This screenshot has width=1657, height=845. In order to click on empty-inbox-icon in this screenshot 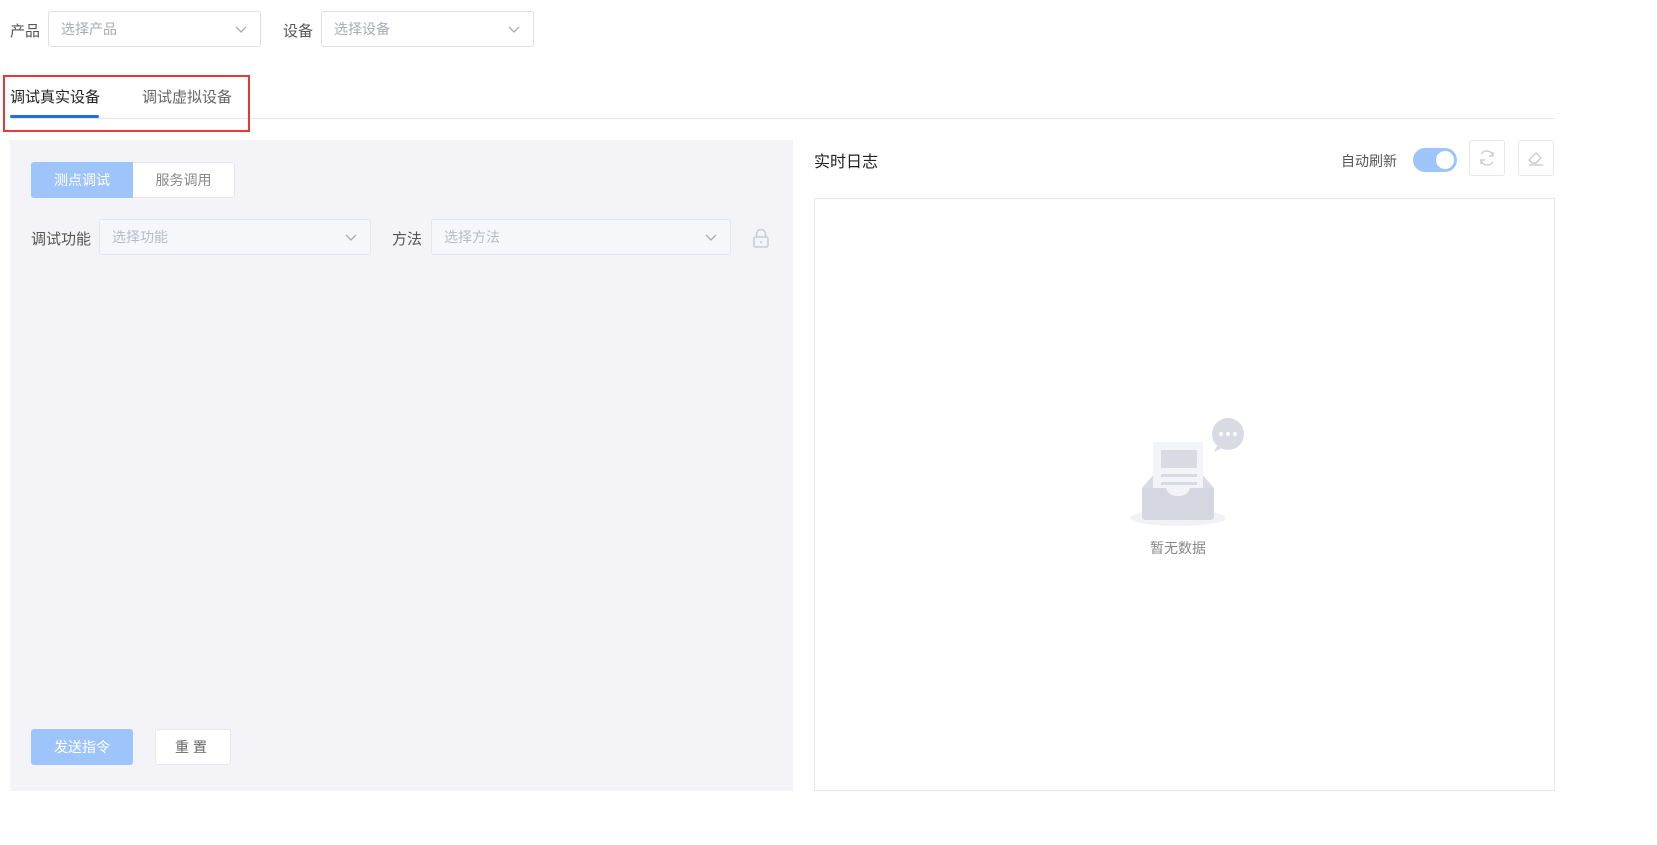, I will do `click(1187, 472)`.